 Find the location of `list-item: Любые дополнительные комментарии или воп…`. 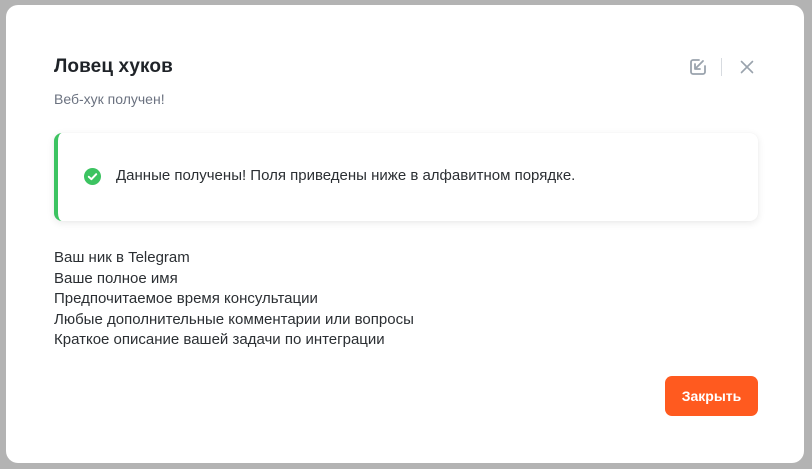

list-item: Любые дополнительные комментарии или воп… is located at coordinates (234, 319).